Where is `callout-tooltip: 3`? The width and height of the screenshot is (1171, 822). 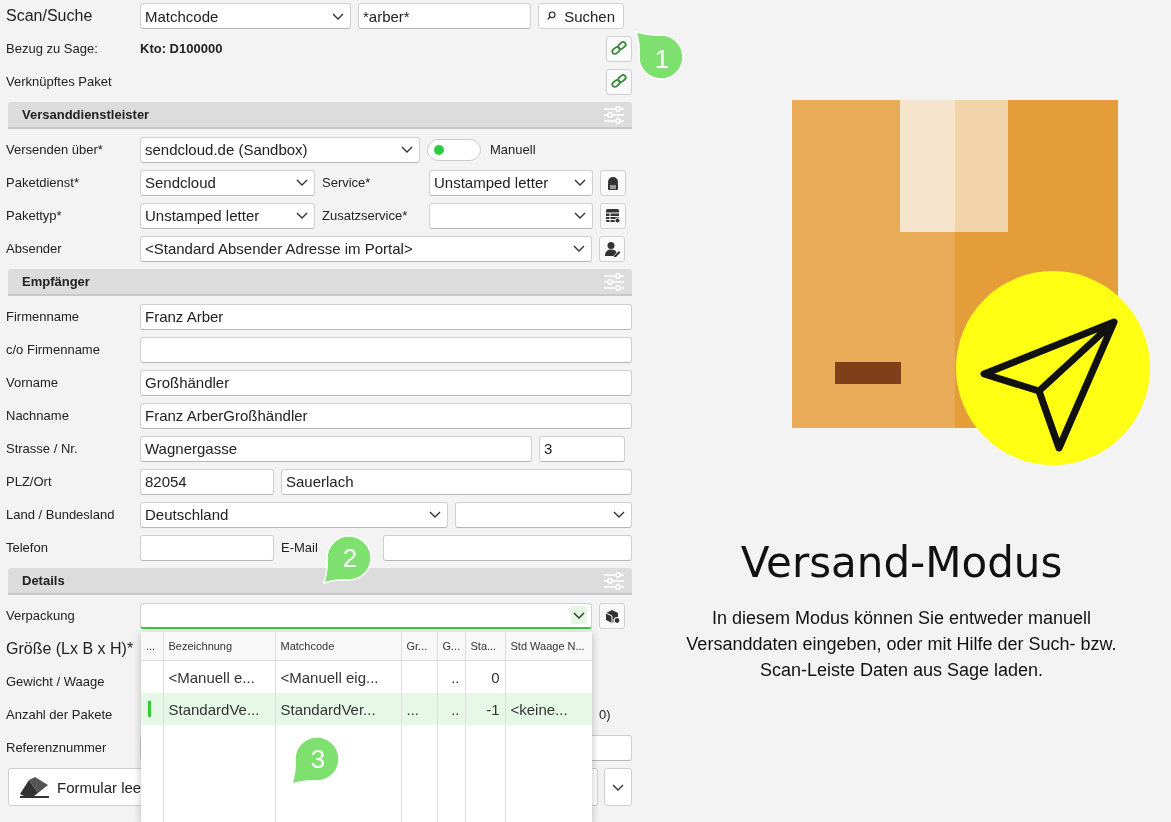 callout-tooltip: 3 is located at coordinates (316, 760).